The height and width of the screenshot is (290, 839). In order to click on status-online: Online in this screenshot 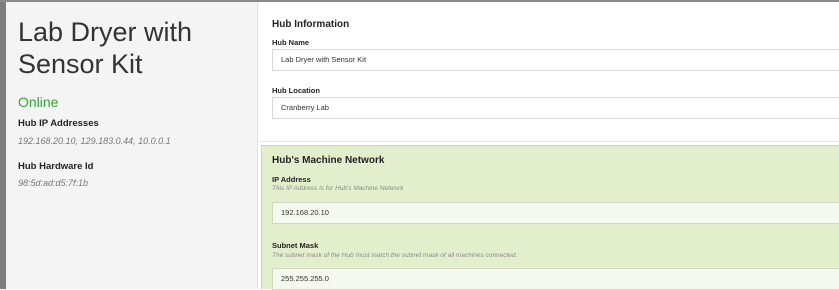, I will do `click(38, 102)`.